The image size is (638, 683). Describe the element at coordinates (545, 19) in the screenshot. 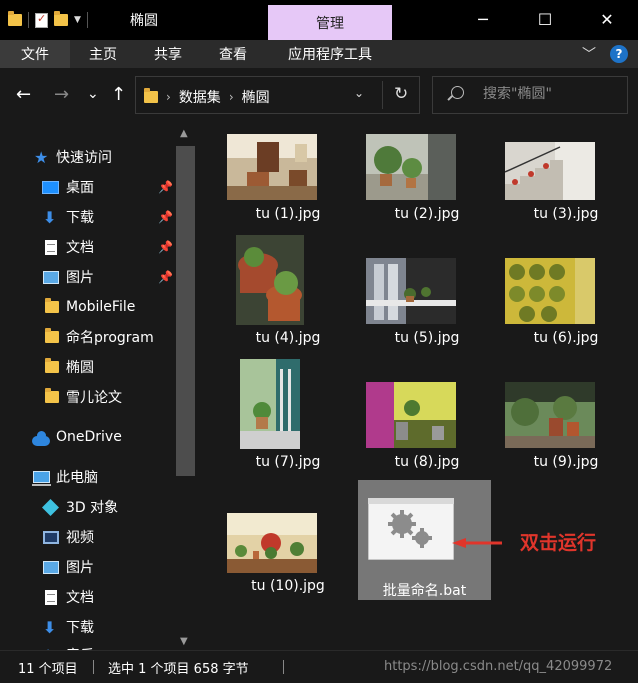

I see `maximize-button: ☐` at that location.